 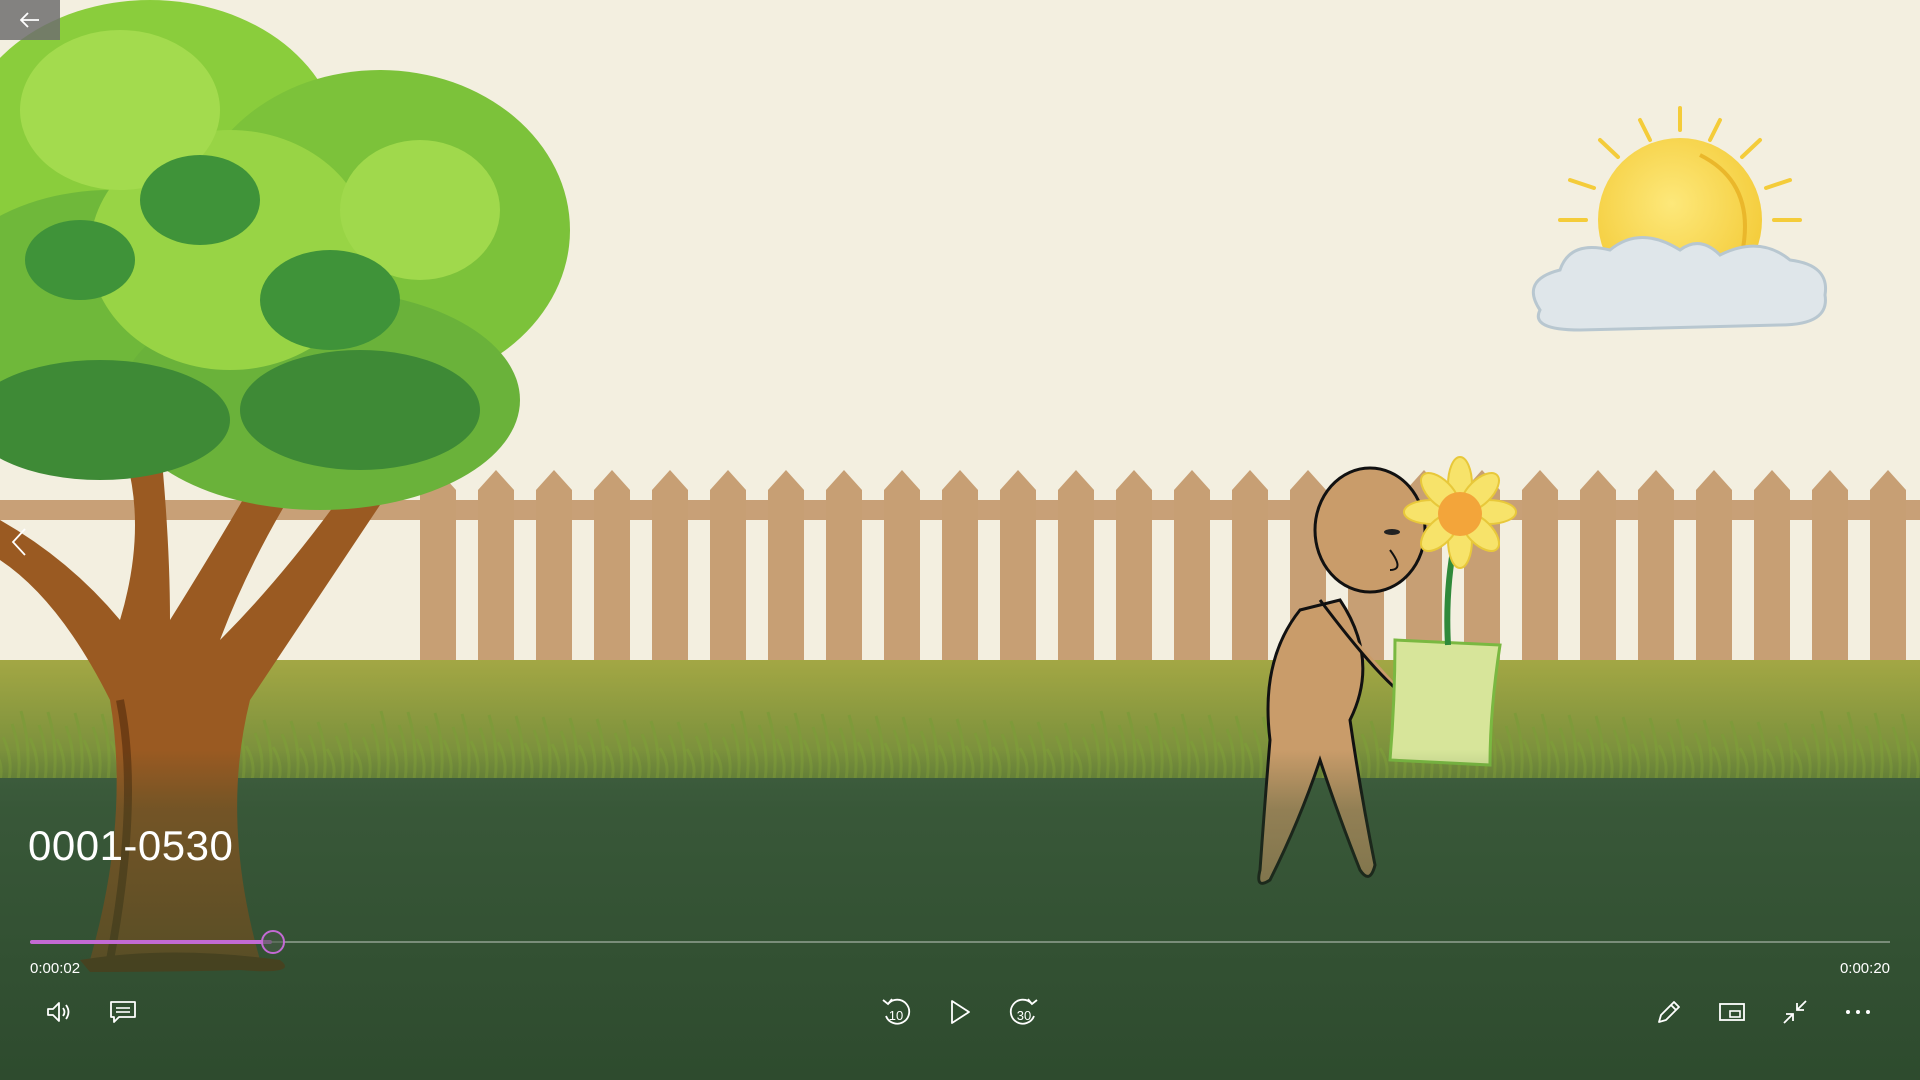 I want to click on more-icon, so click(x=1858, y=1012).